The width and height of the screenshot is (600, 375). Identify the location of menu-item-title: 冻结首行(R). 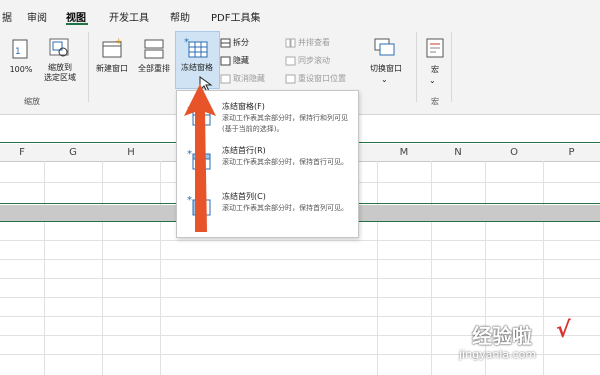
(244, 150).